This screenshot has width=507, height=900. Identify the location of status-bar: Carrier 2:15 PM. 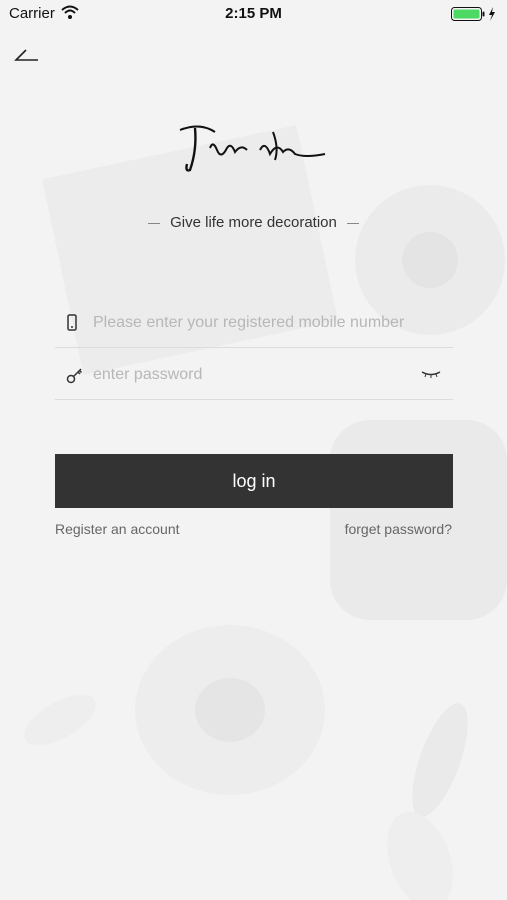
(253, 14).